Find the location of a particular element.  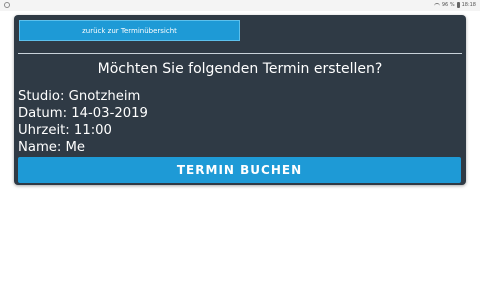

date-text: Datum: 14-03-2019 is located at coordinates (83, 113).